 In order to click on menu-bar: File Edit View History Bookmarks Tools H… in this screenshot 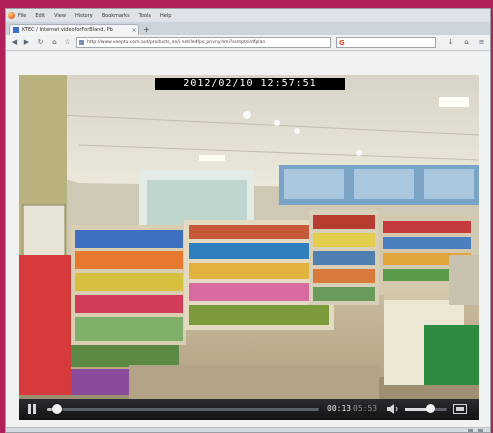, I will do `click(248, 16)`.